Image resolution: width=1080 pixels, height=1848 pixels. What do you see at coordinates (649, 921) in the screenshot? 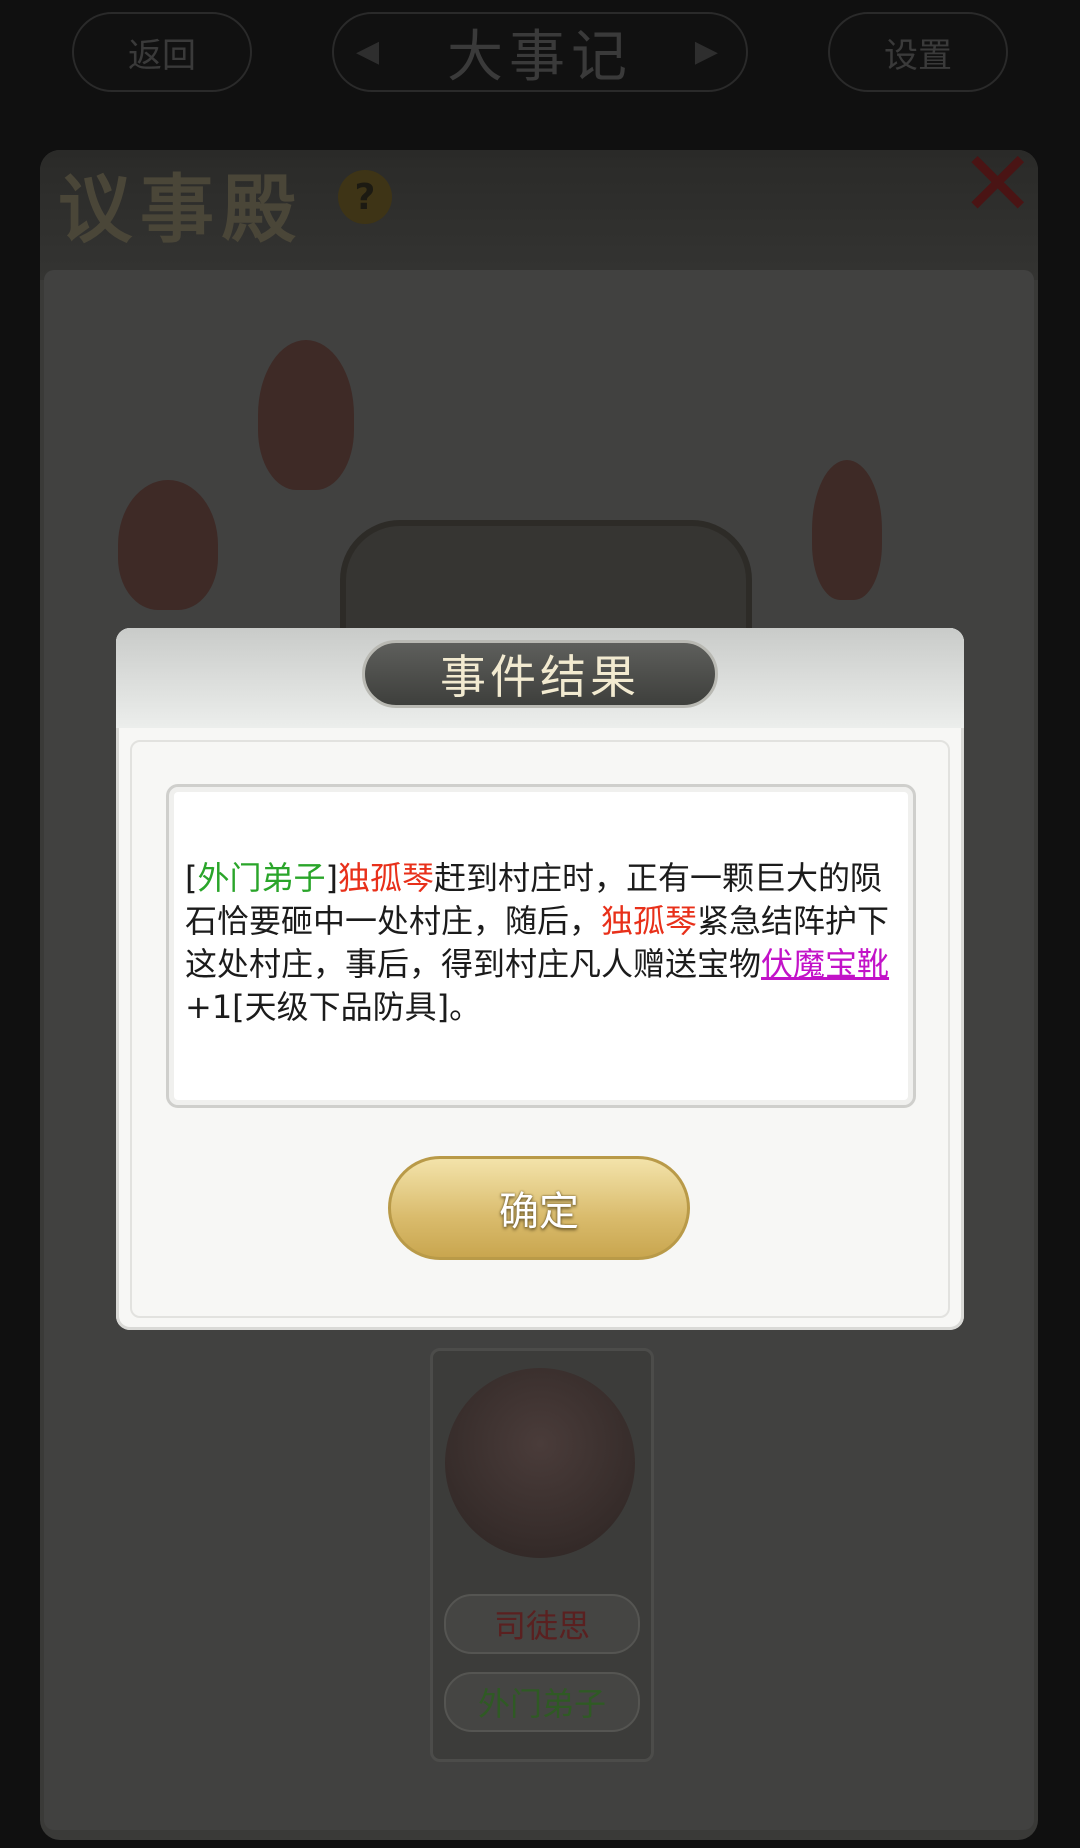
I see `result-disciple-name-2: 独孤琴` at bounding box center [649, 921].